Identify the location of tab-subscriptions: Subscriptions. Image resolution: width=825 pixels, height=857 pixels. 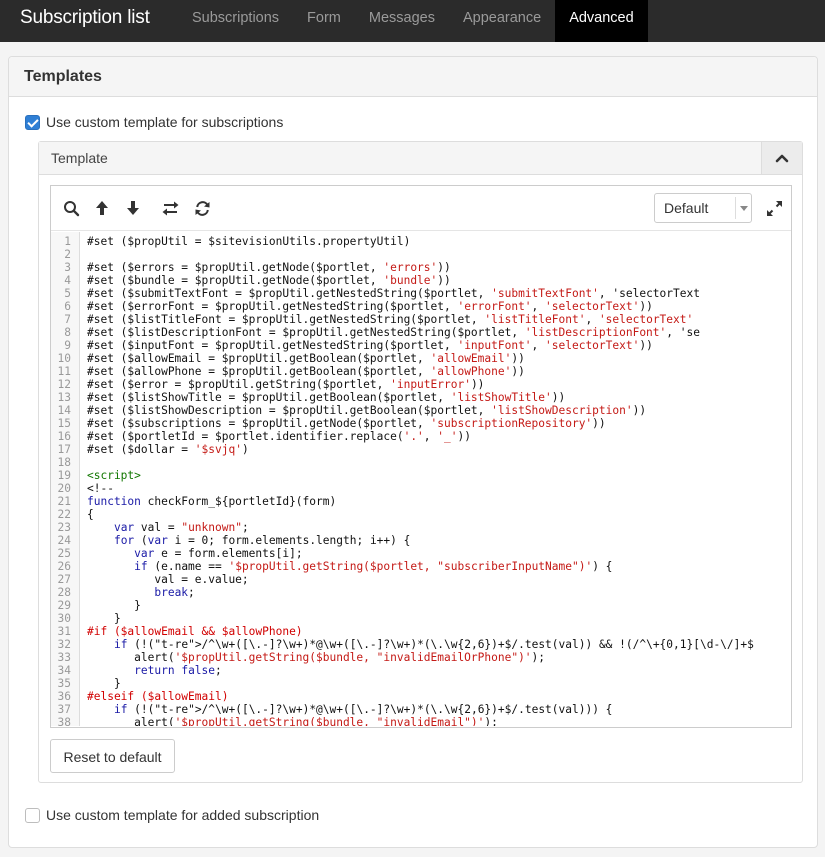
(235, 21).